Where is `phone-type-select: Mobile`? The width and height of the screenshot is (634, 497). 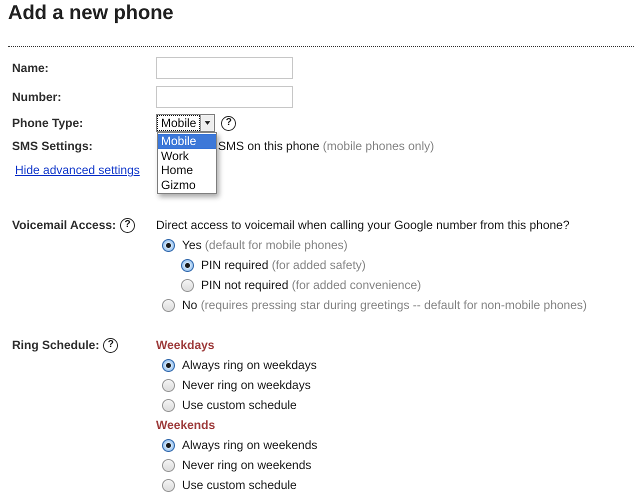
phone-type-select: Mobile is located at coordinates (186, 123).